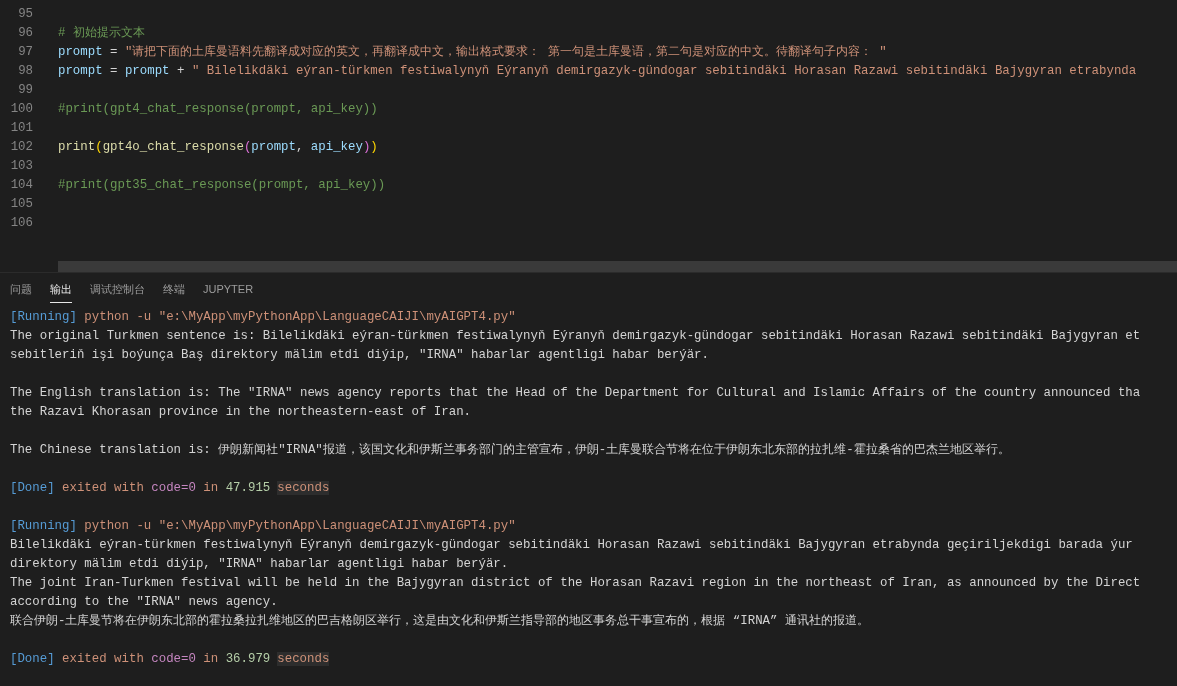 The image size is (1177, 686). What do you see at coordinates (101, 34) in the screenshot?
I see `code-line: # 初始提示文本` at bounding box center [101, 34].